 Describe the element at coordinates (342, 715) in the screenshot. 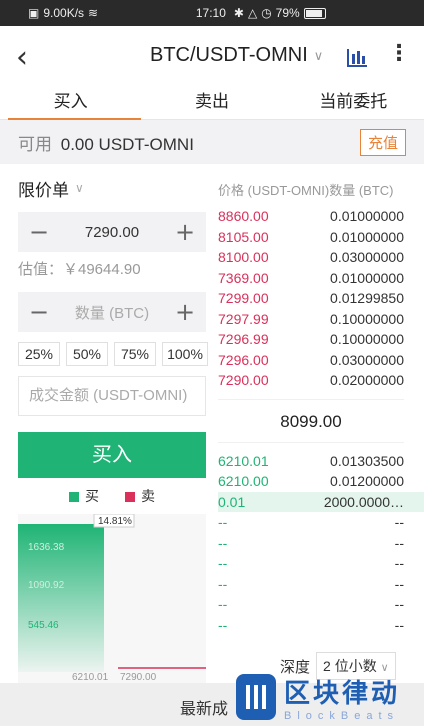

I see `watermark-en: BlockBeats` at that location.